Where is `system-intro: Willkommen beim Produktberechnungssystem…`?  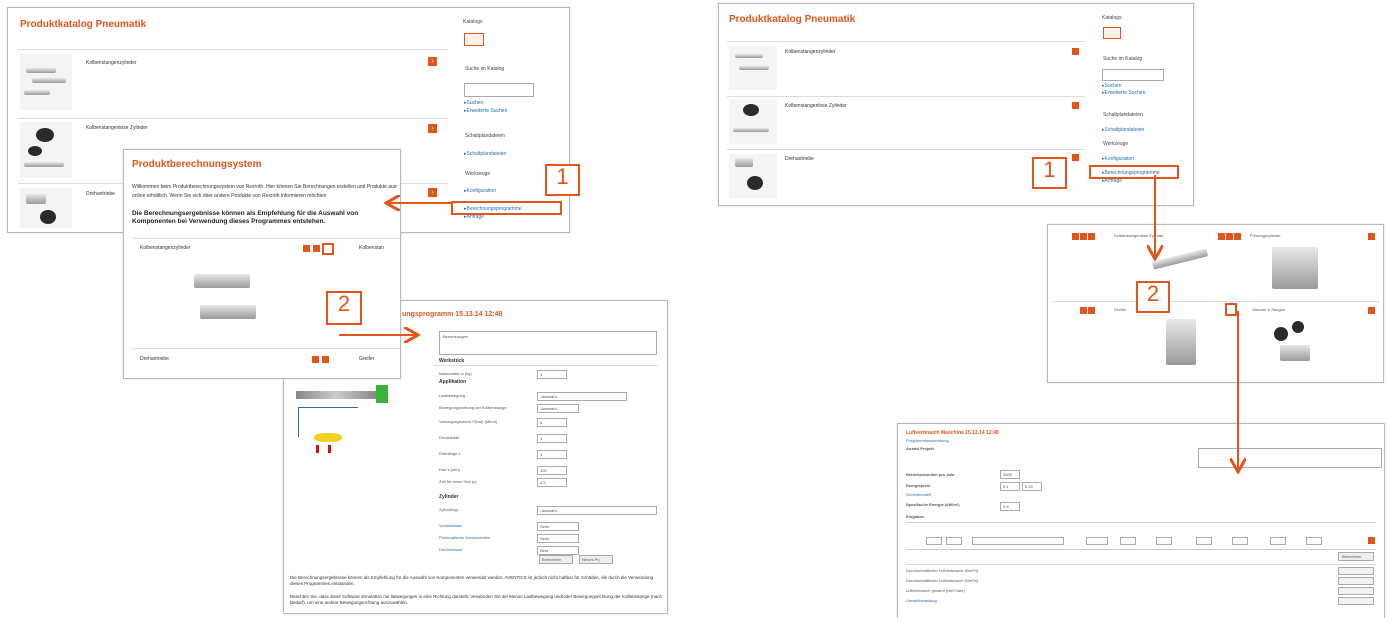 system-intro: Willkommen beim Produktberechnungssystem… is located at coordinates (264, 187).